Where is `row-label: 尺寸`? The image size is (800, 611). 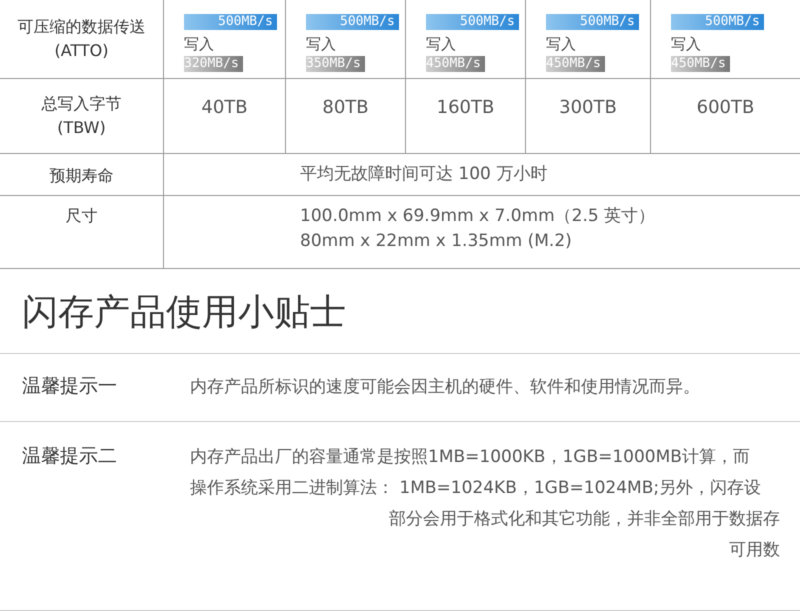
row-label: 尺寸 is located at coordinates (82, 216).